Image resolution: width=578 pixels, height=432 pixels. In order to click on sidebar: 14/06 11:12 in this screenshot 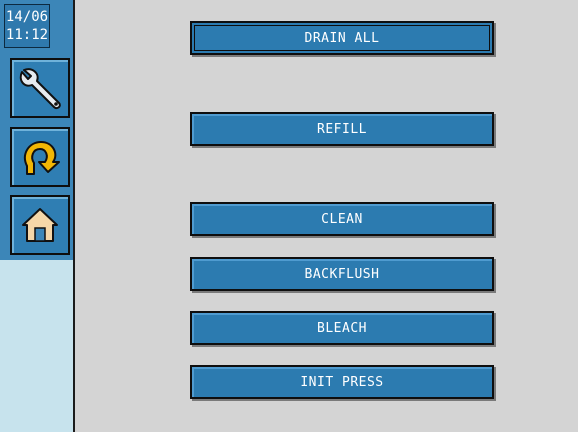, I will do `click(37, 216)`.